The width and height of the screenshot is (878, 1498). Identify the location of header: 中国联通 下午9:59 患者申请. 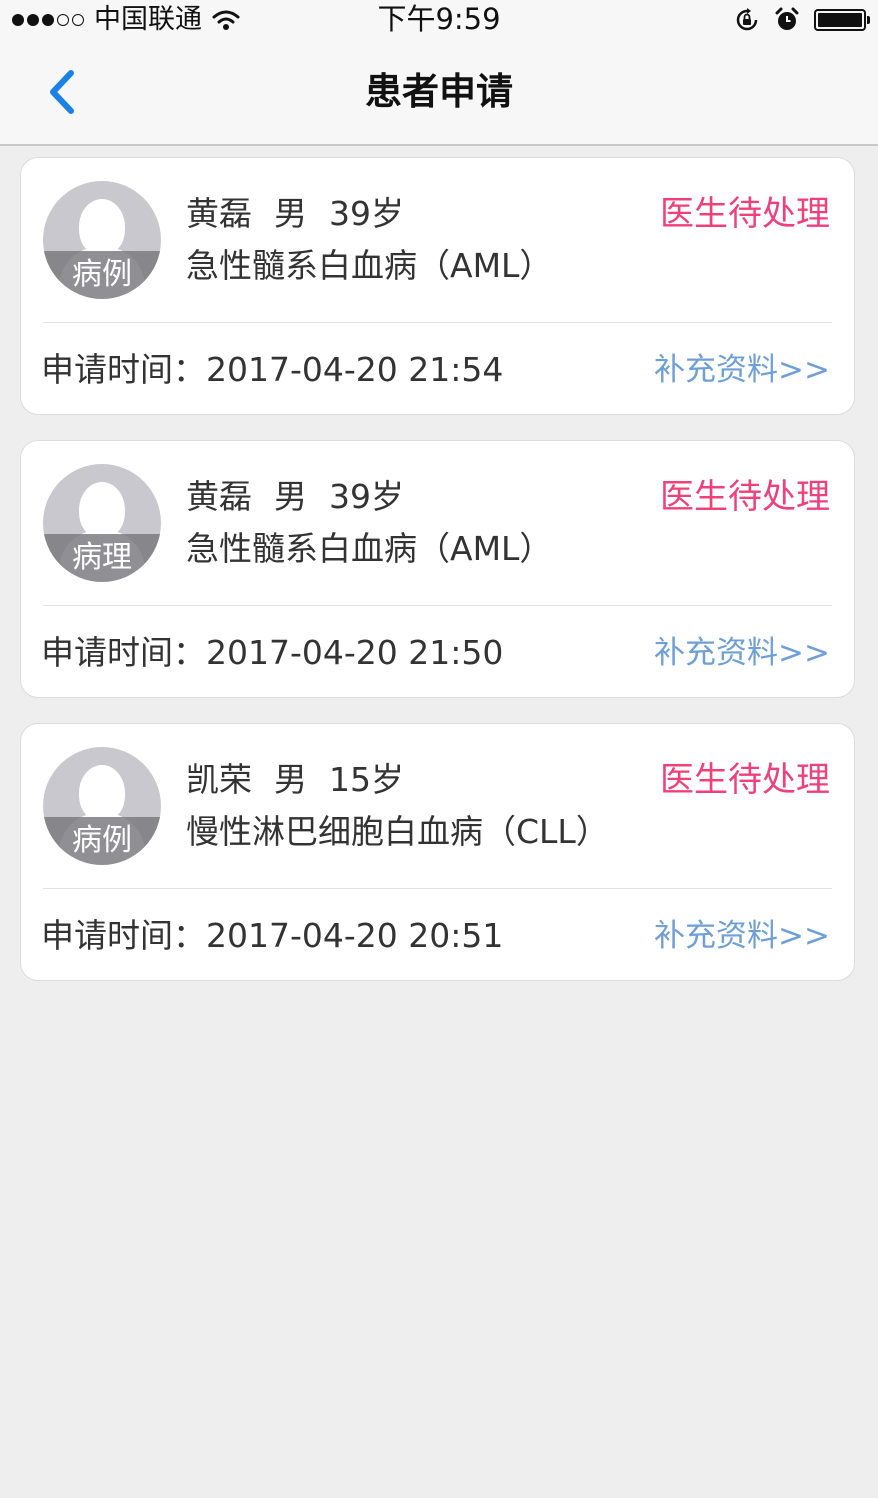
(439, 73).